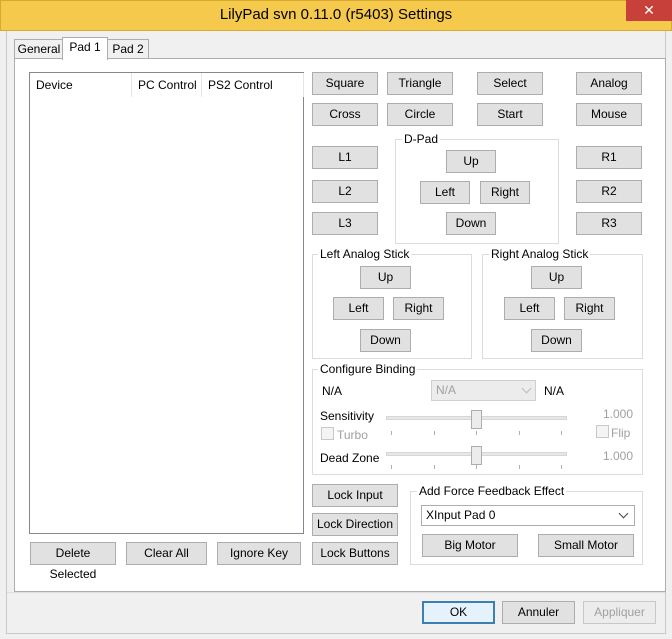 This screenshot has width=672, height=639. I want to click on sensitivity-value: 1.000, so click(618, 414).